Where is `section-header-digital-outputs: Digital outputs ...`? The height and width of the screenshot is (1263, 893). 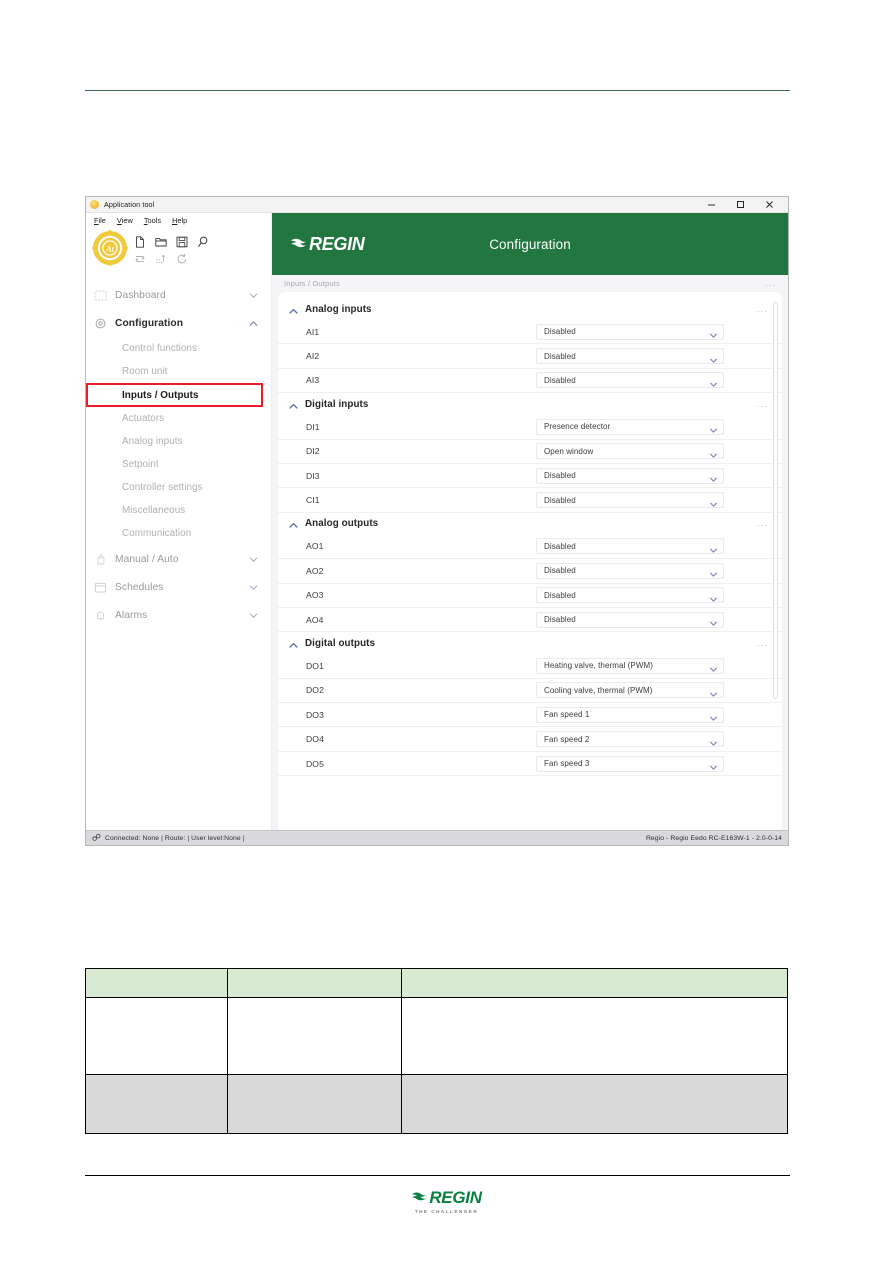
section-header-digital-outputs: Digital outputs ... is located at coordinates (530, 643).